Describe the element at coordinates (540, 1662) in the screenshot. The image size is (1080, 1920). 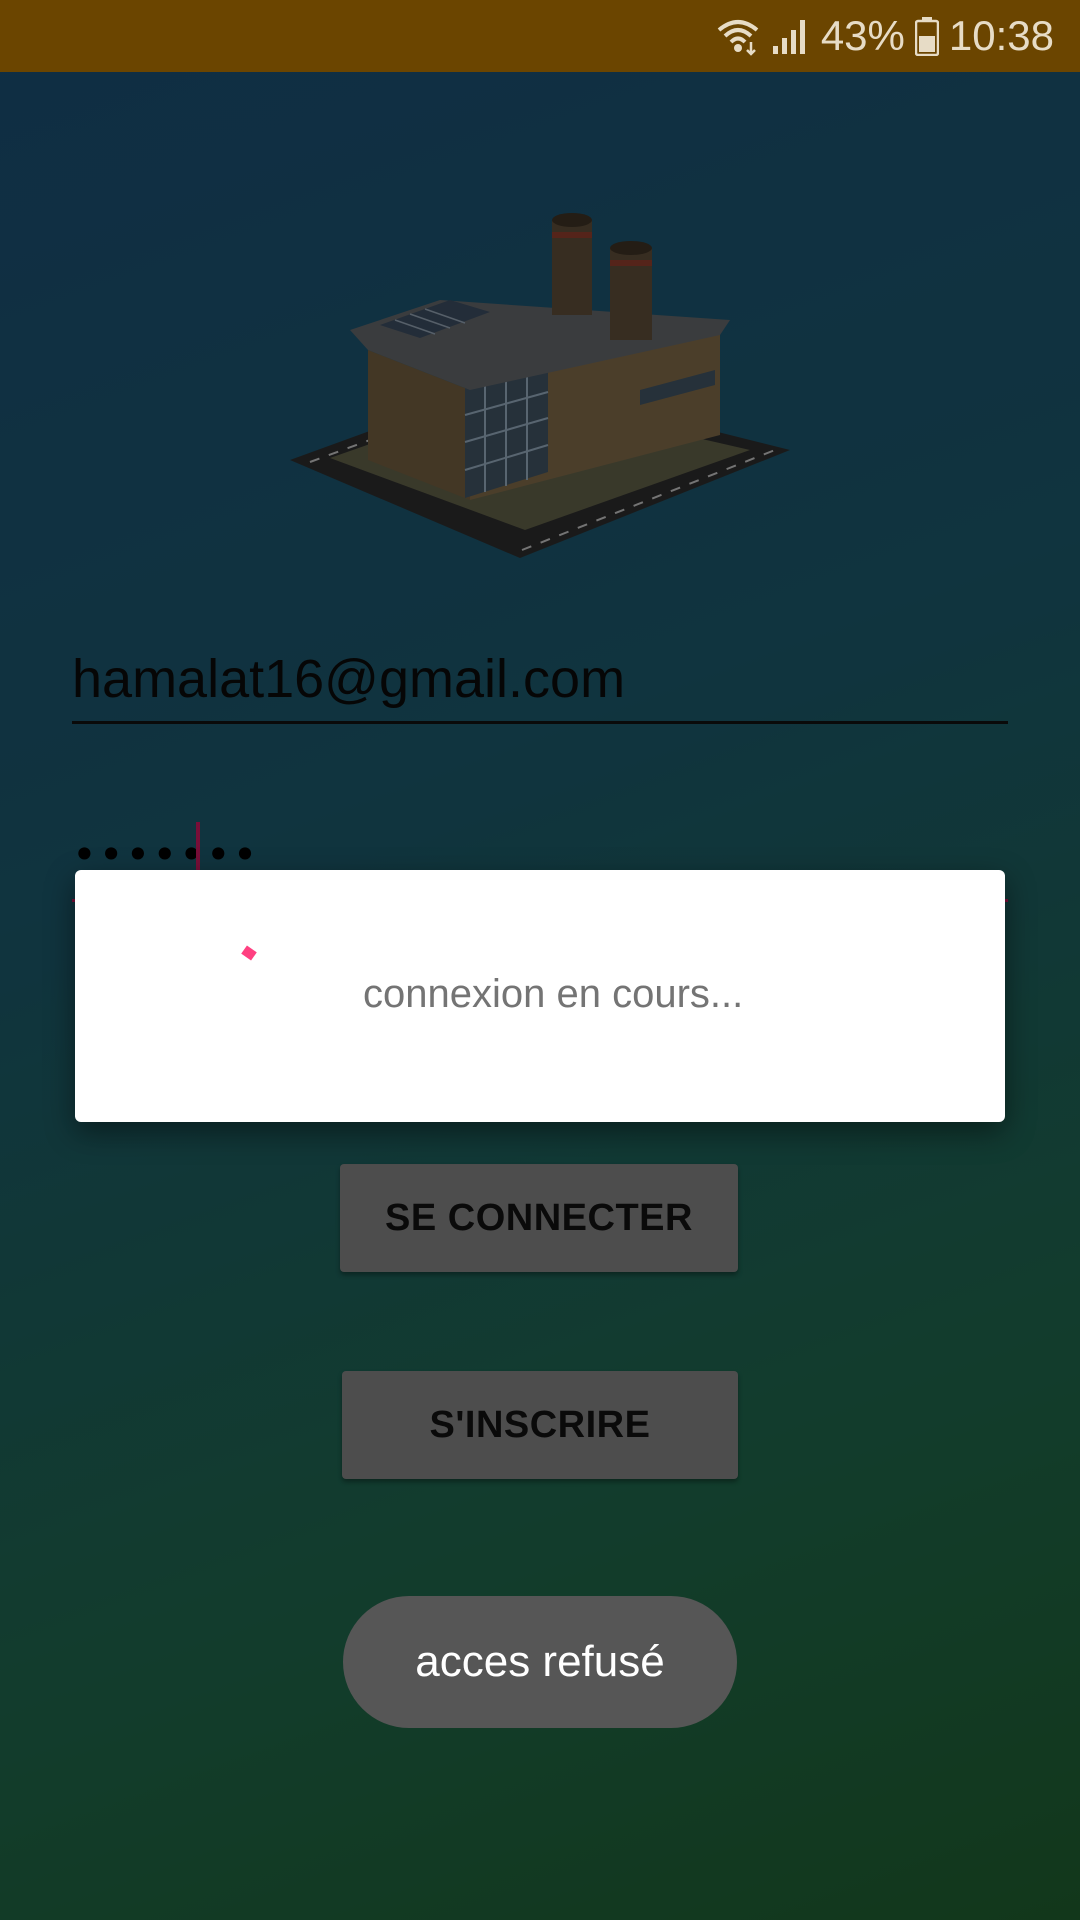
I see `toast-message: acces refusé` at that location.